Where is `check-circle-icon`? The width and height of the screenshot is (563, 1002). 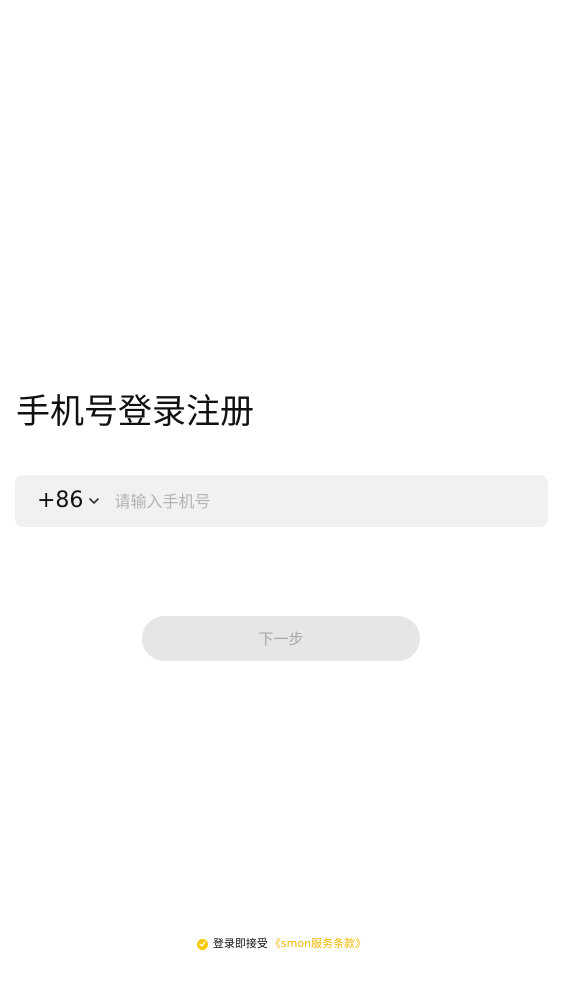
check-circle-icon is located at coordinates (202, 944).